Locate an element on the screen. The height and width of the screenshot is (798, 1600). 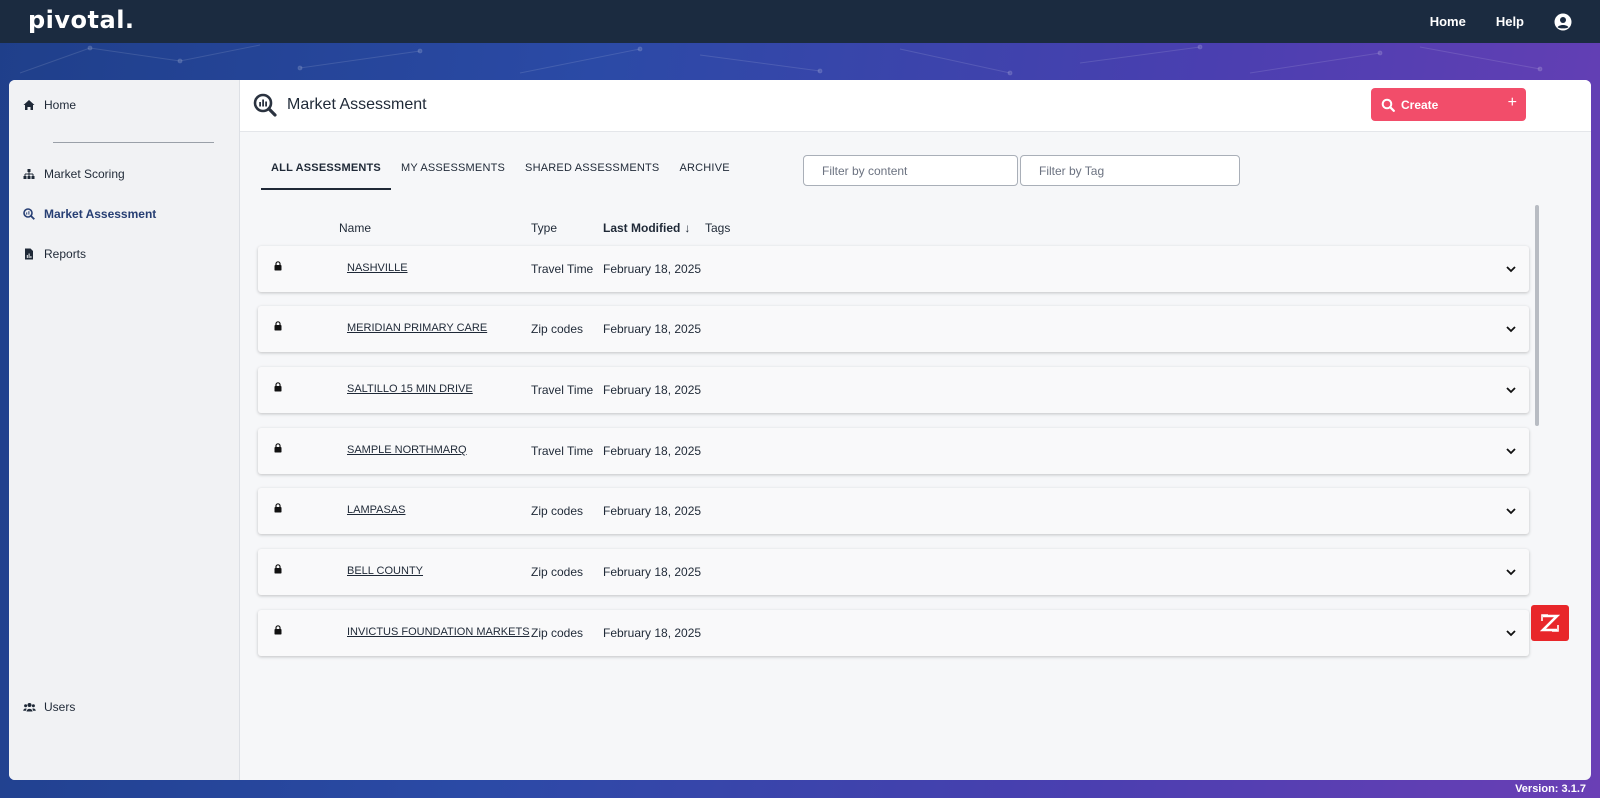
sidebar-item-market-scoring: Market Scoring is located at coordinates (73, 174).